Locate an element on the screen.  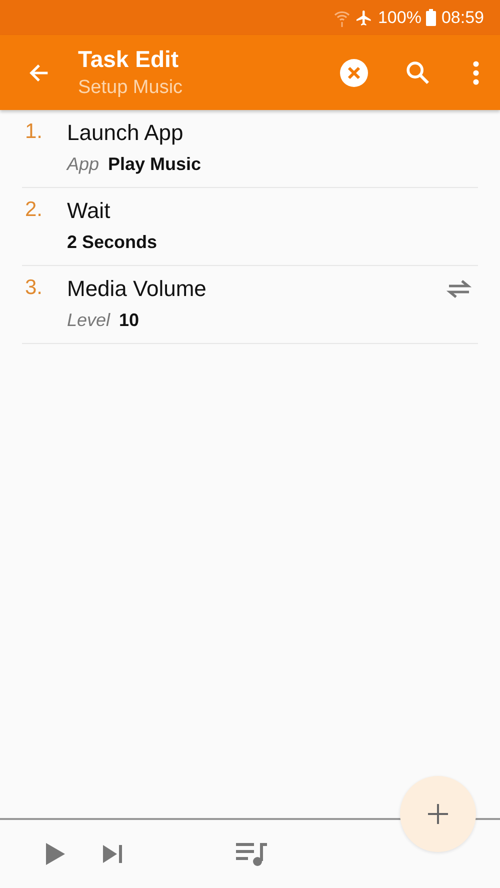
more-icon is located at coordinates (476, 73).